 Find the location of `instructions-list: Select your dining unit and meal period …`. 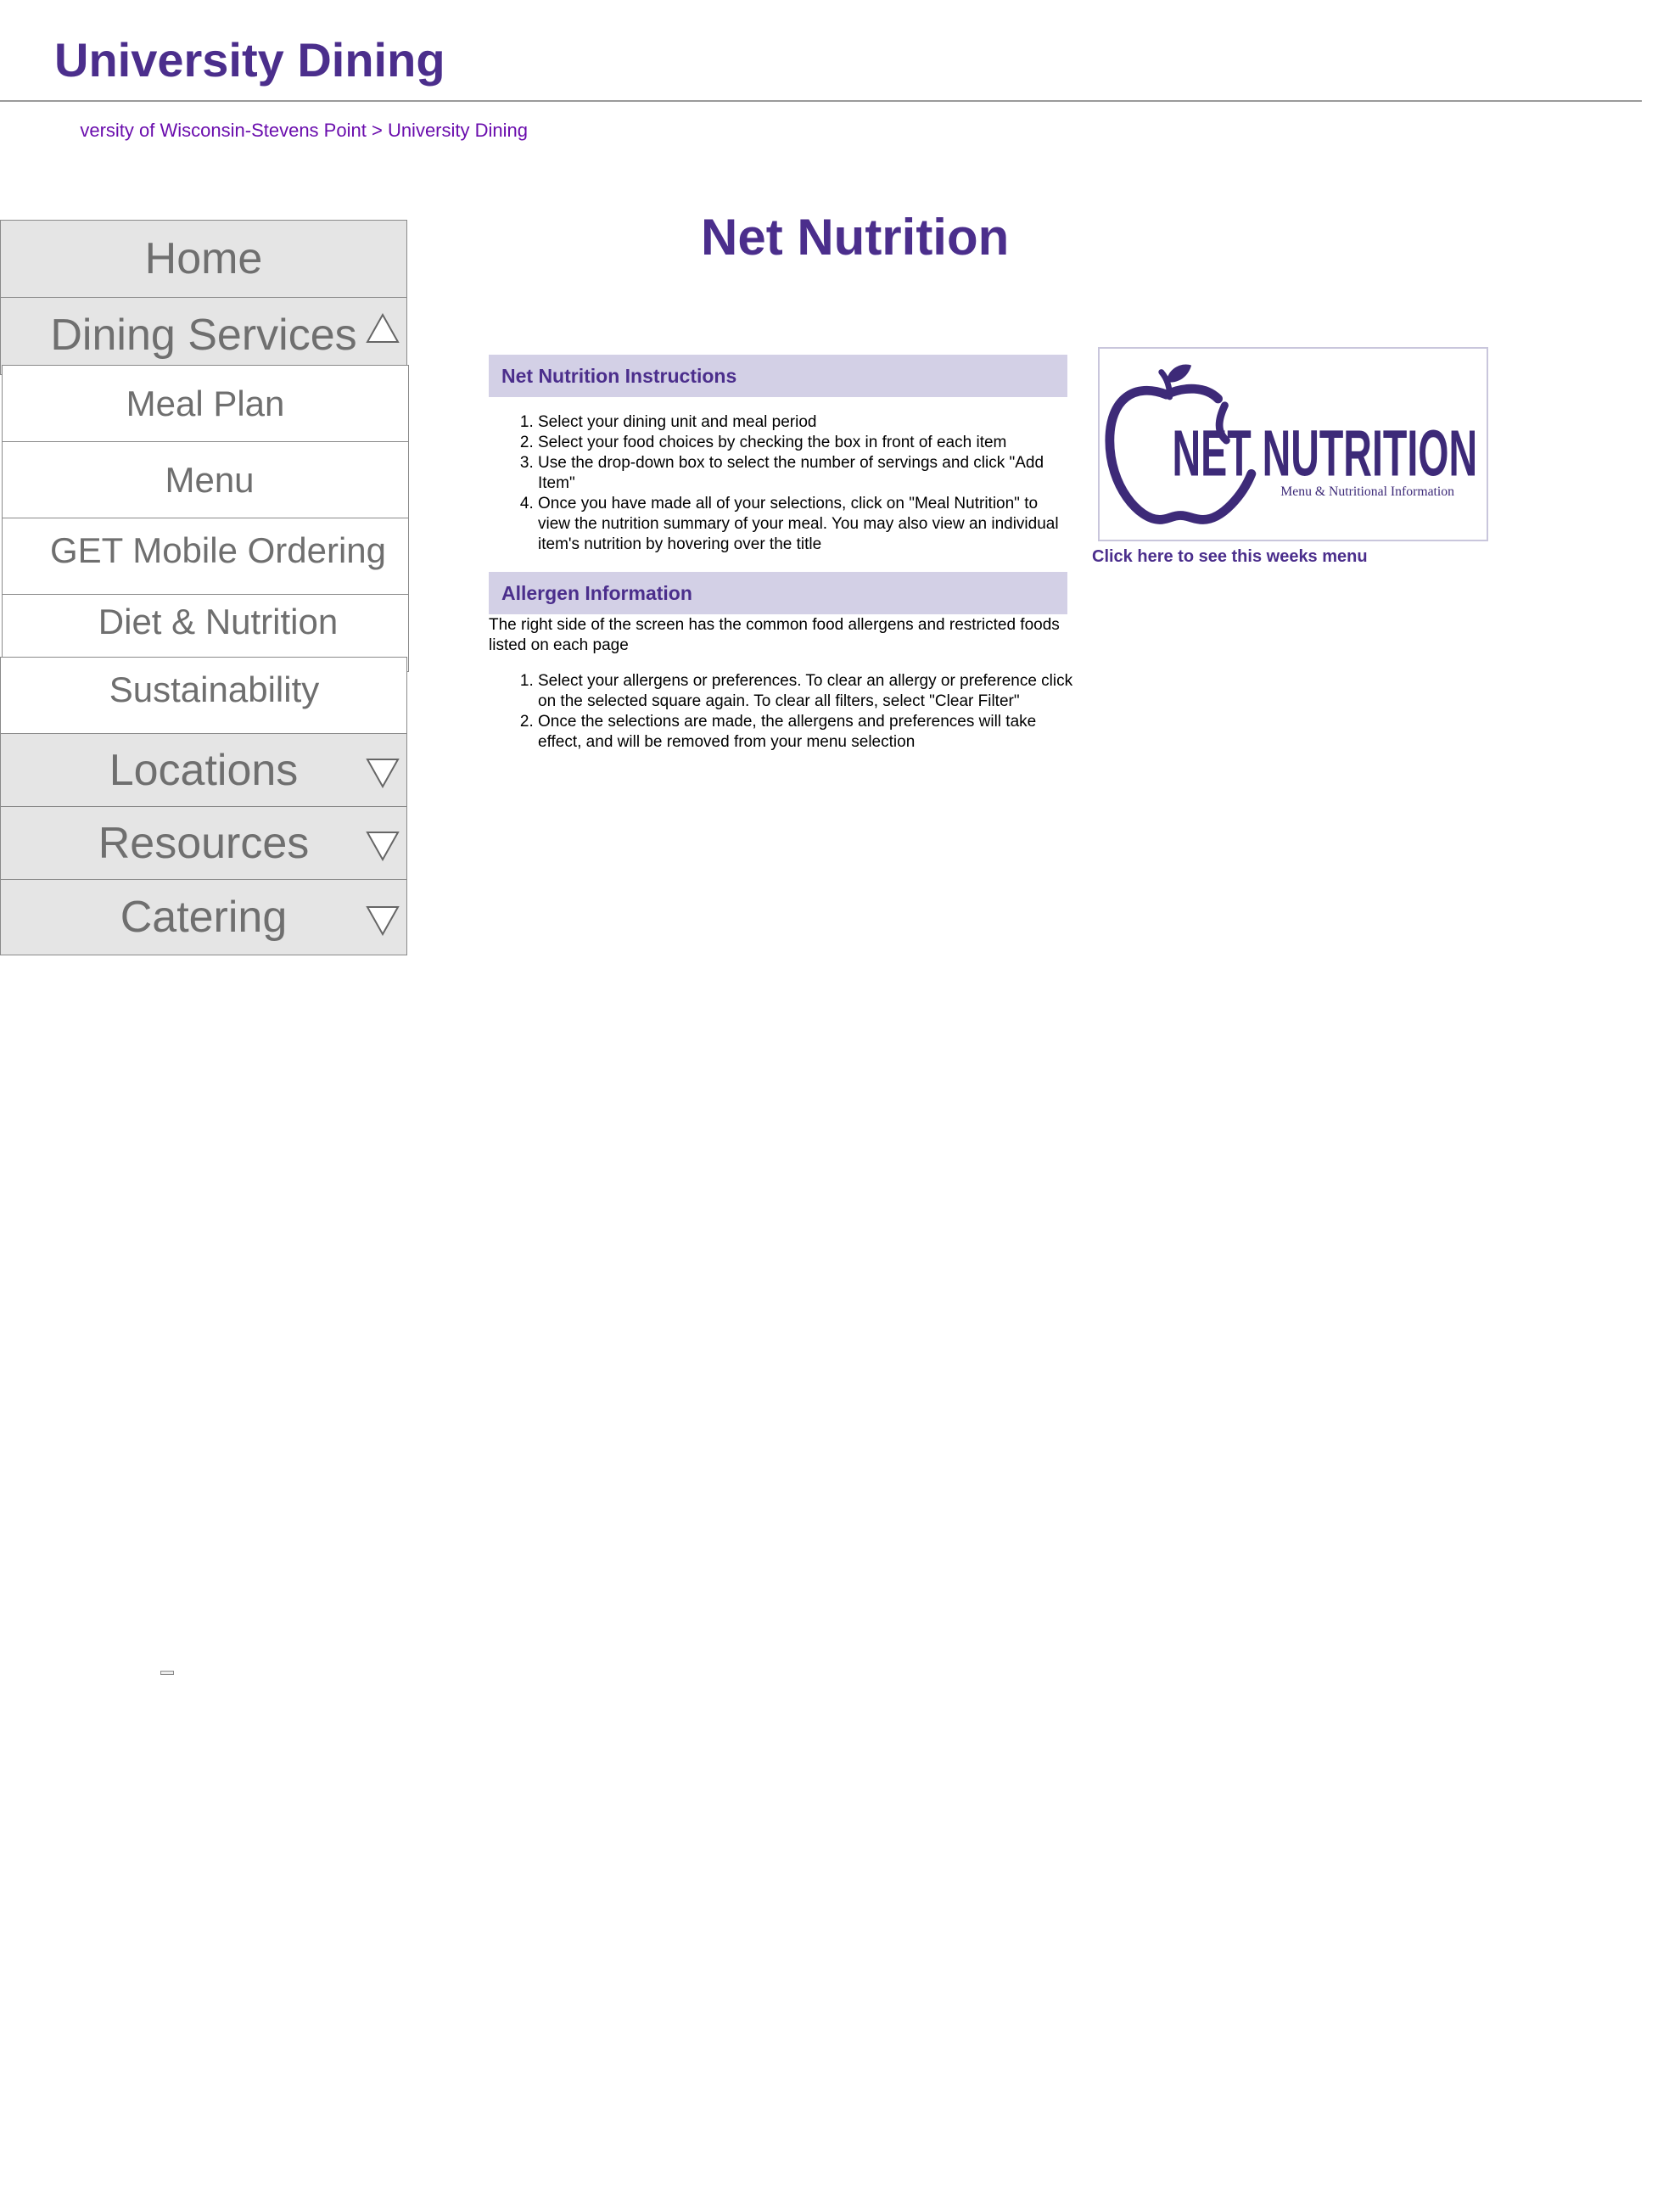

instructions-list: Select your dining unit and meal period … is located at coordinates (781, 483).